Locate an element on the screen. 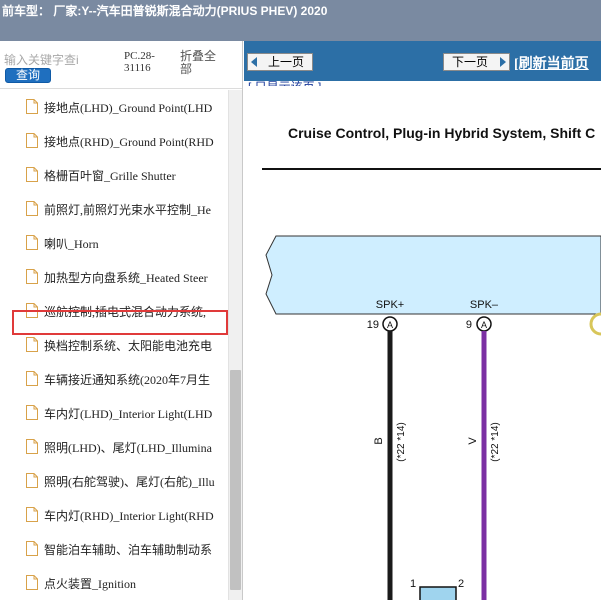 This screenshot has height=600, width=601. next-page-button: 下一页 is located at coordinates (476, 62).